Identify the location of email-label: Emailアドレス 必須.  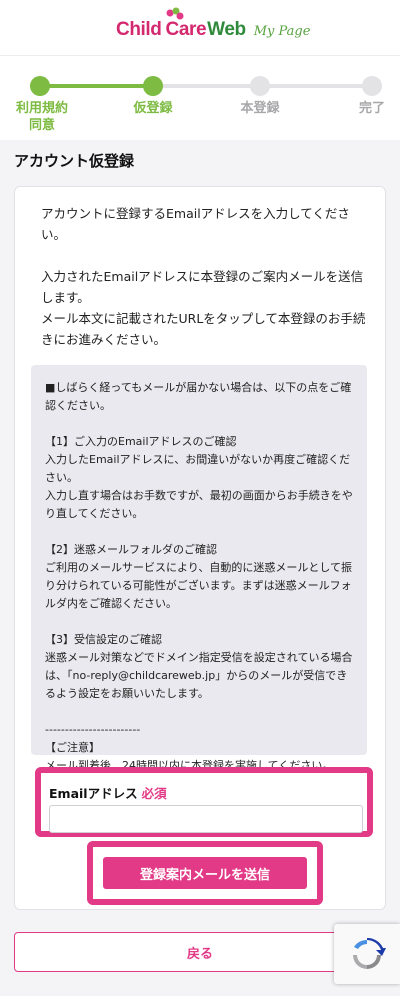
(108, 792).